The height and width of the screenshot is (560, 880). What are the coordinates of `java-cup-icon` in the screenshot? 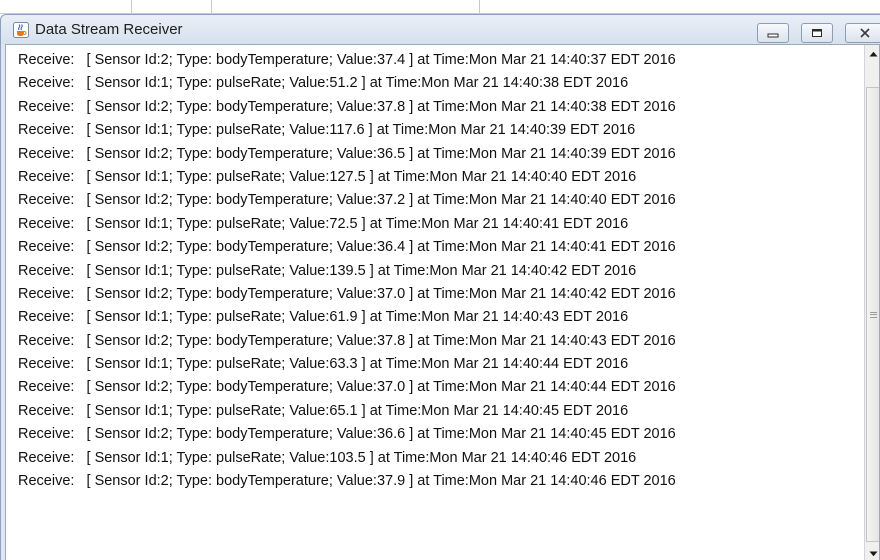 It's located at (21, 30).